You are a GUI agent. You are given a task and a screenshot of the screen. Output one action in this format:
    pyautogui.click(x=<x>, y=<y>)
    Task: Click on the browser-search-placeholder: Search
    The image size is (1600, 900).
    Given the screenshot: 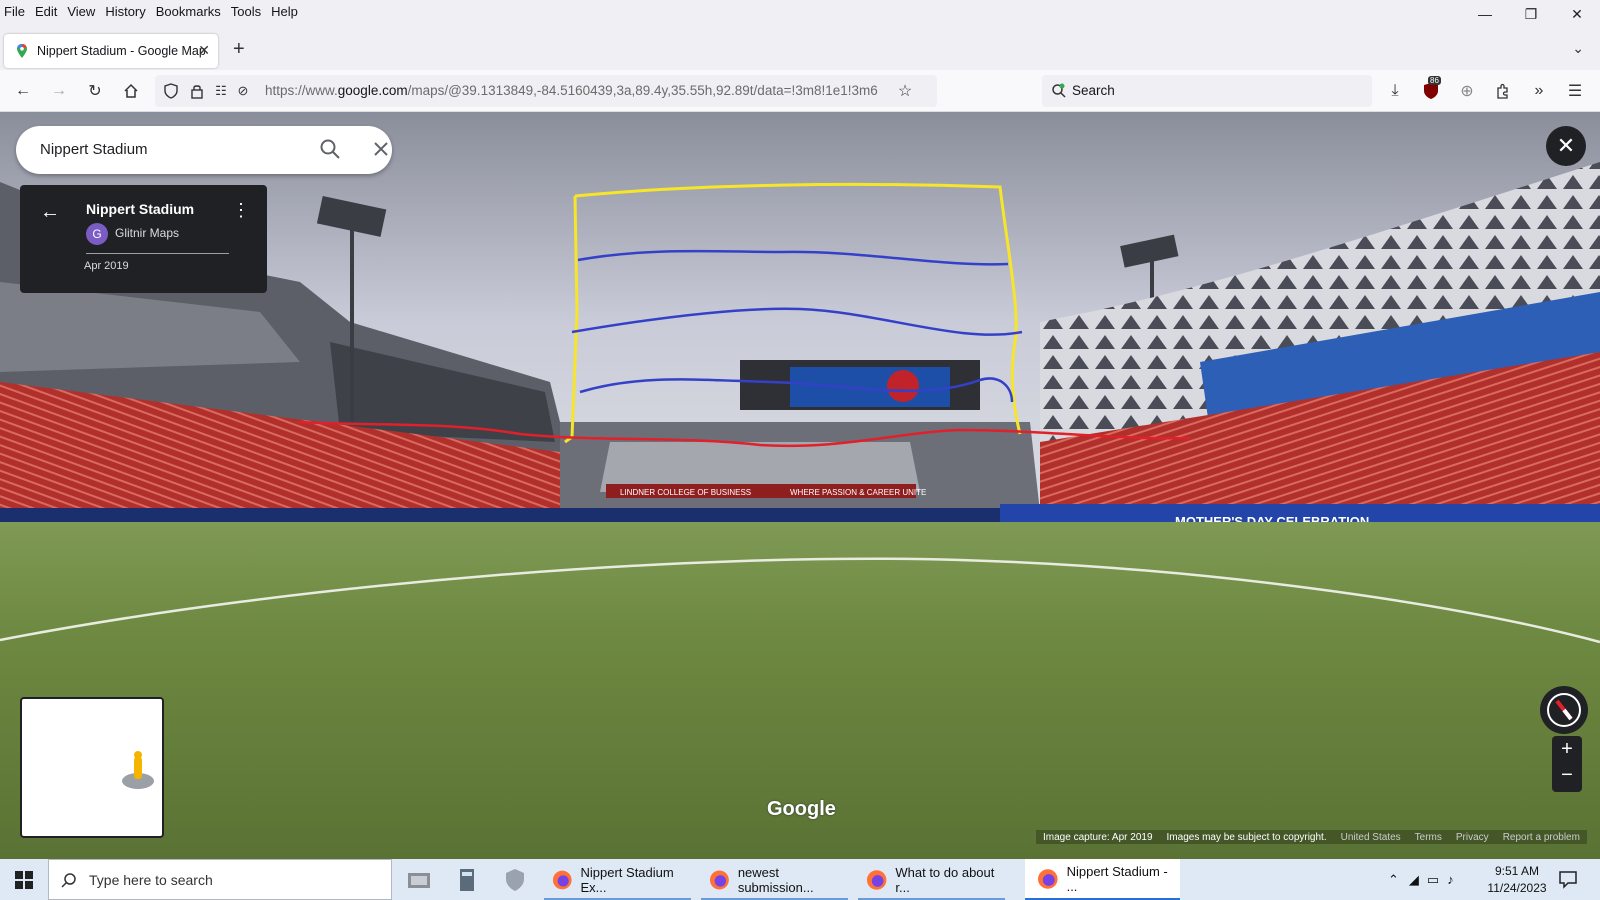 What is the action you would take?
    pyautogui.click(x=1093, y=90)
    